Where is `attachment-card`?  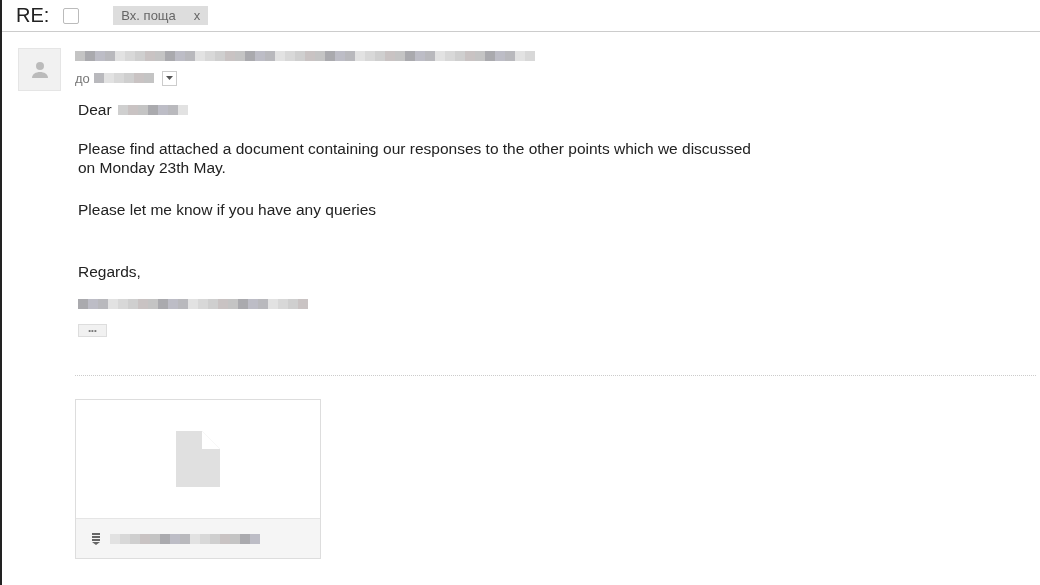 attachment-card is located at coordinates (198, 479).